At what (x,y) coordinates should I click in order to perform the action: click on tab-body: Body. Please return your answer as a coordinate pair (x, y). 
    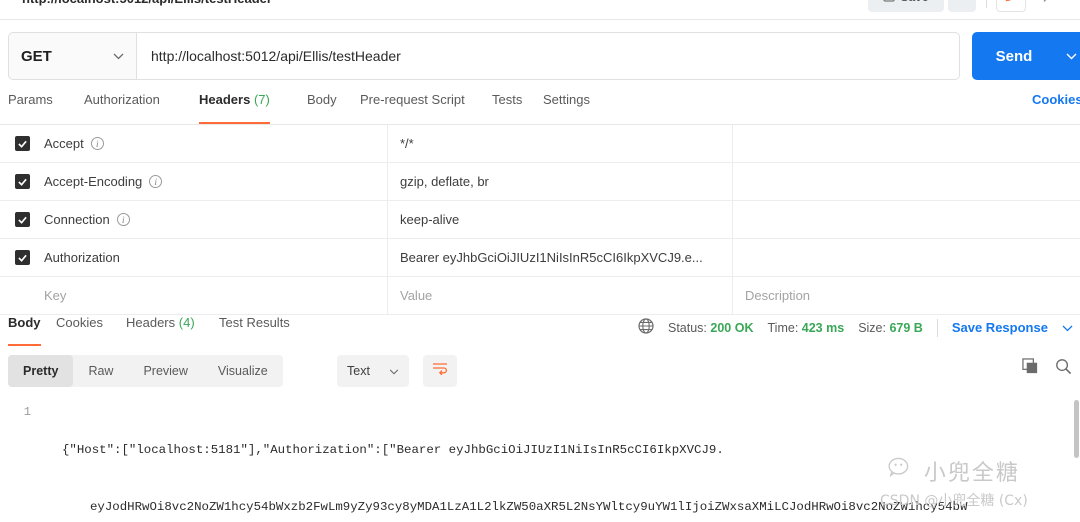
    Looking at the image, I should click on (322, 108).